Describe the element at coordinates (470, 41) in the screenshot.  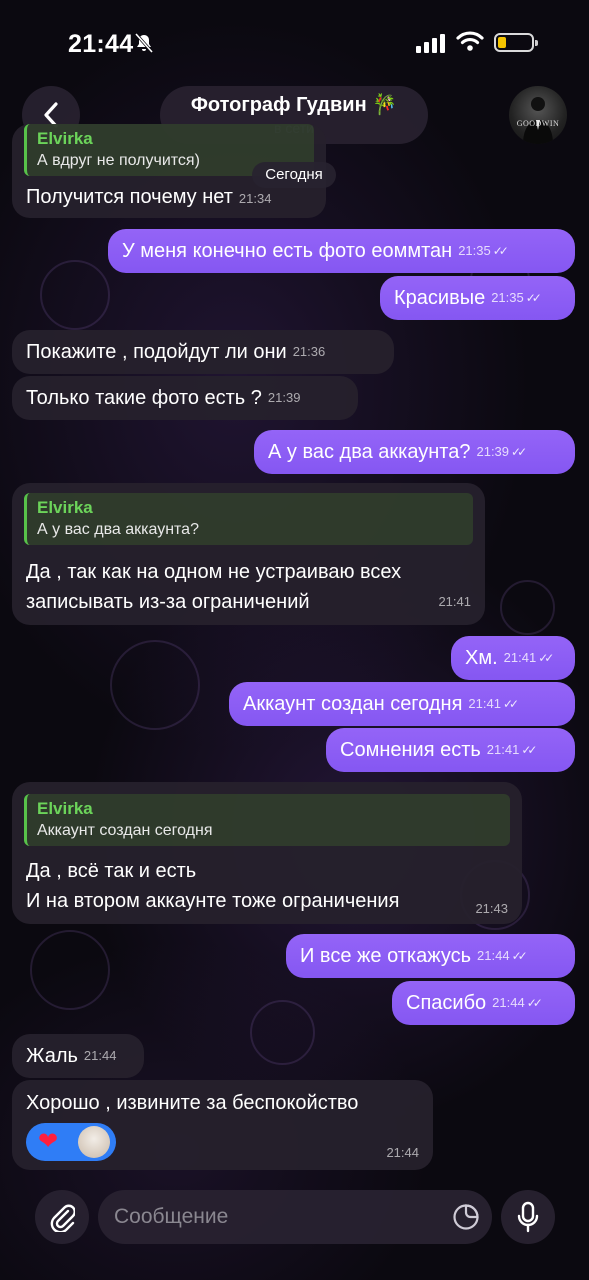
I see `wifi-icon` at that location.